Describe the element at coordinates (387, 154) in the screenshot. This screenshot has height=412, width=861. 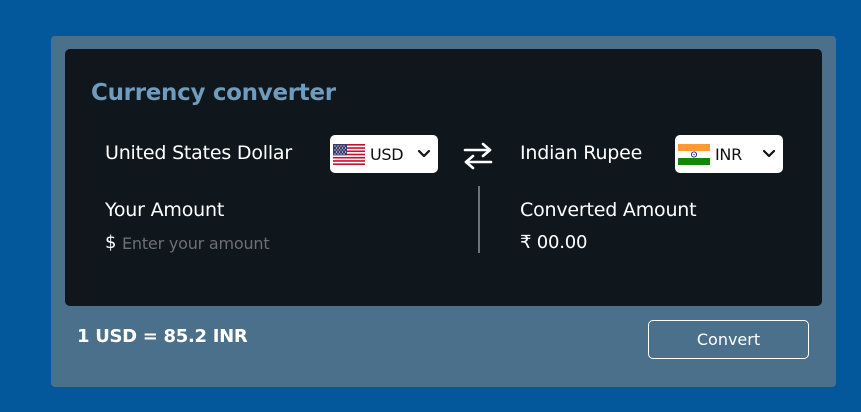
I see `from-currency-code: USD` at that location.